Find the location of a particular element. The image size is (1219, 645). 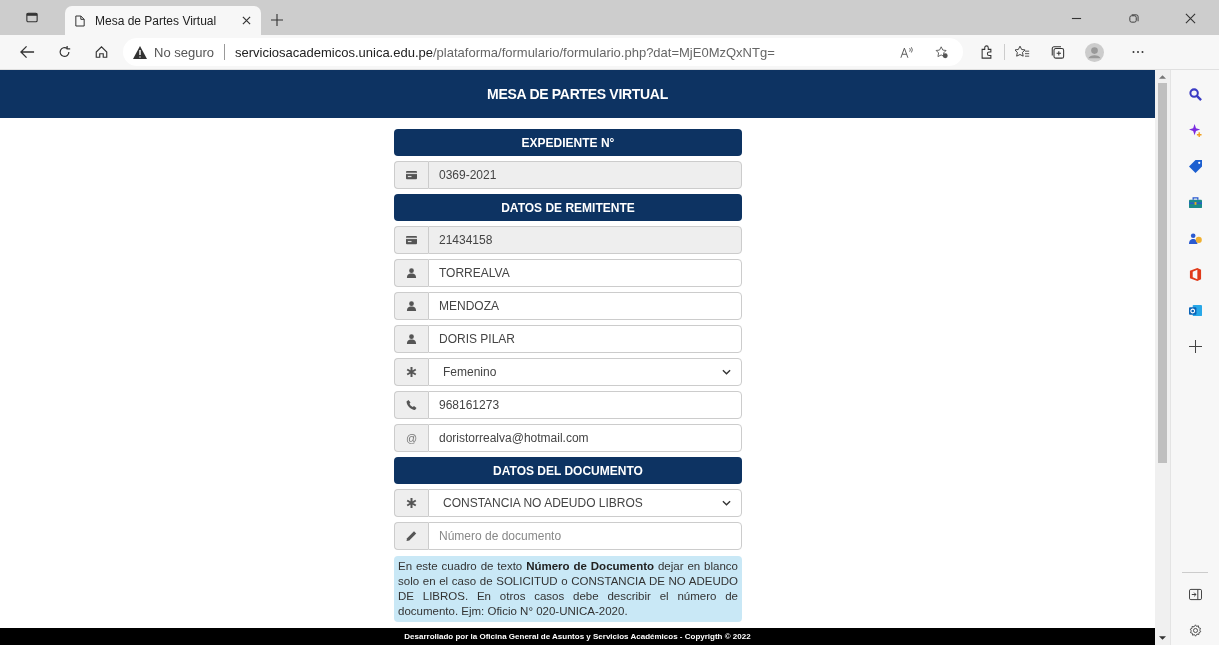

read-aloud-icon is located at coordinates (907, 52).